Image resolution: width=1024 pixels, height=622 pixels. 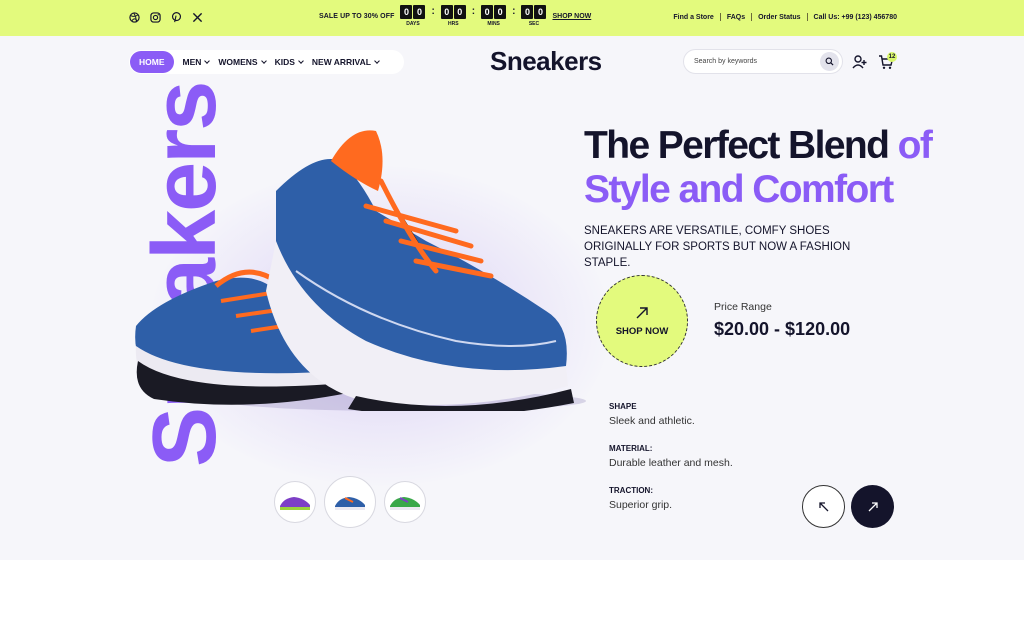 I want to click on price-range-label: Price Range, so click(x=743, y=307).